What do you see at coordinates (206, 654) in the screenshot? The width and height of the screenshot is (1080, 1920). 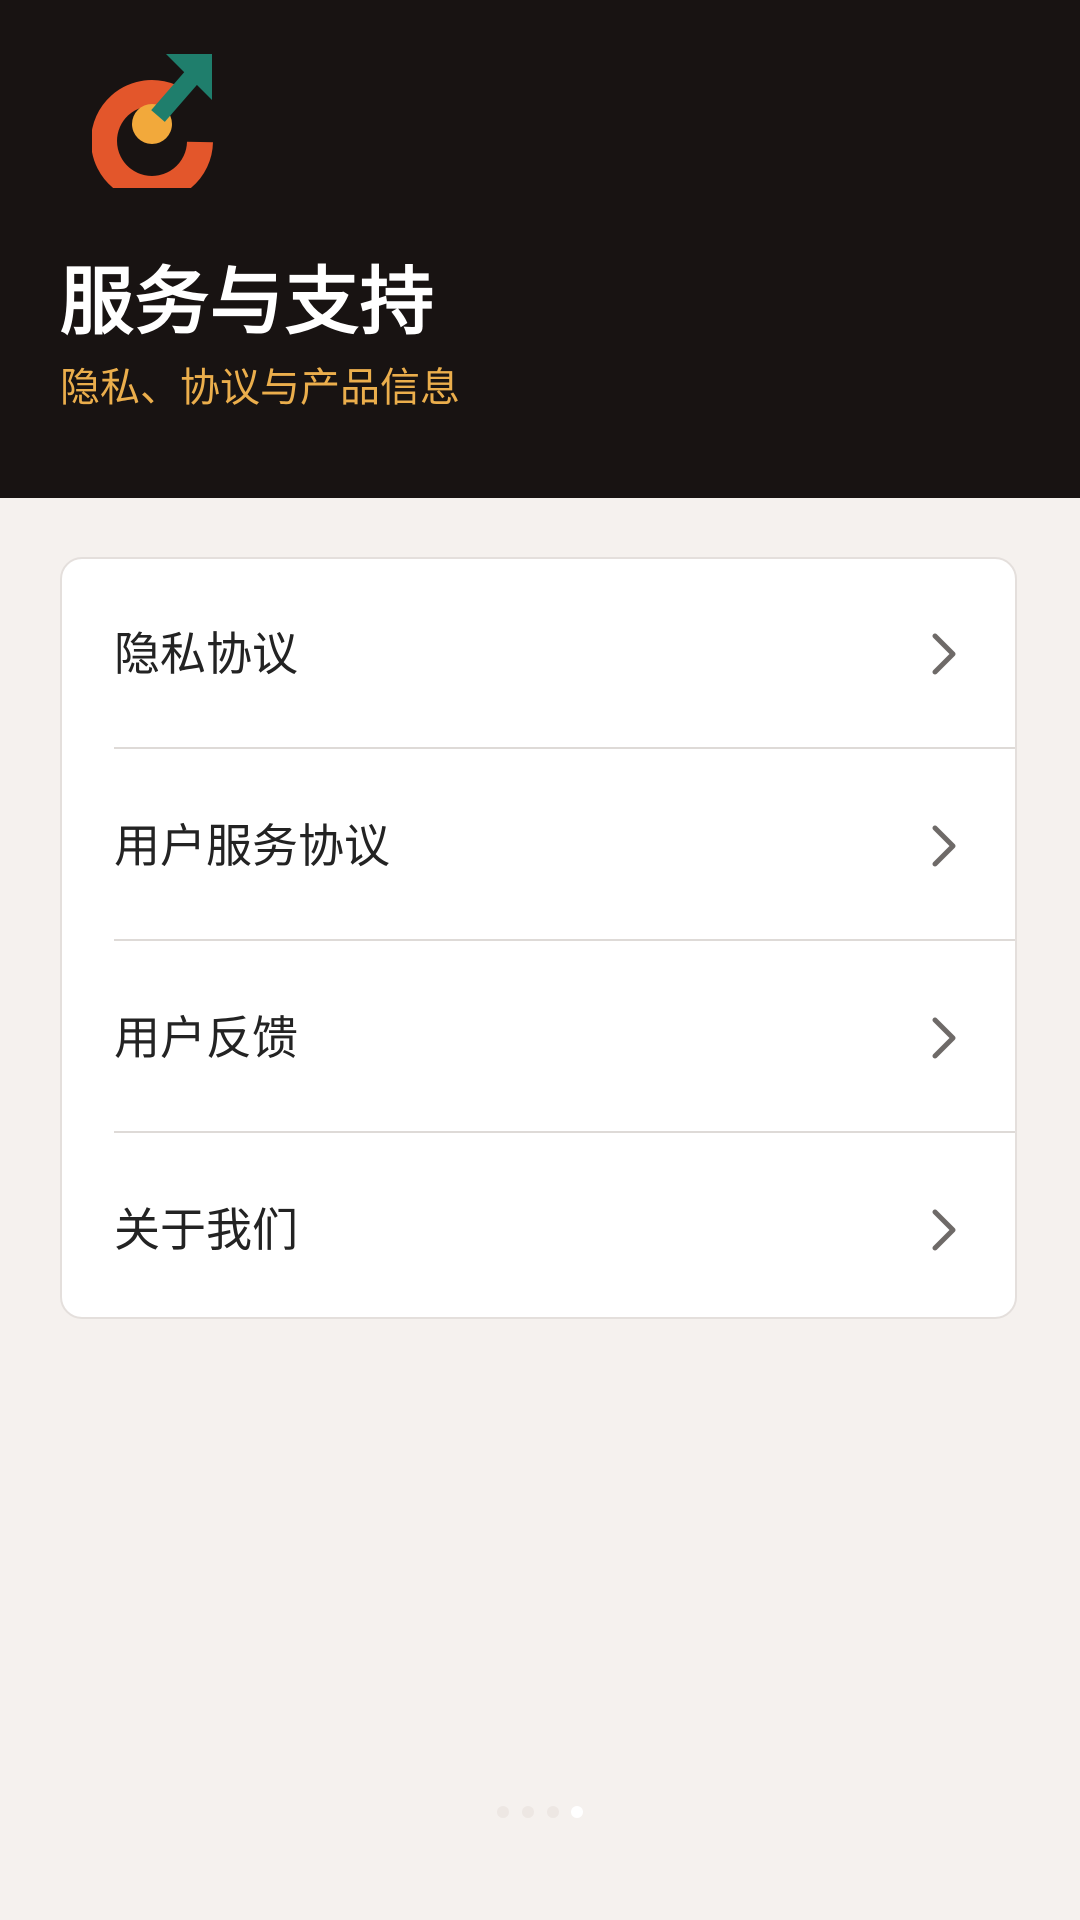 I see `menu-item-label: 隐私协议` at bounding box center [206, 654].